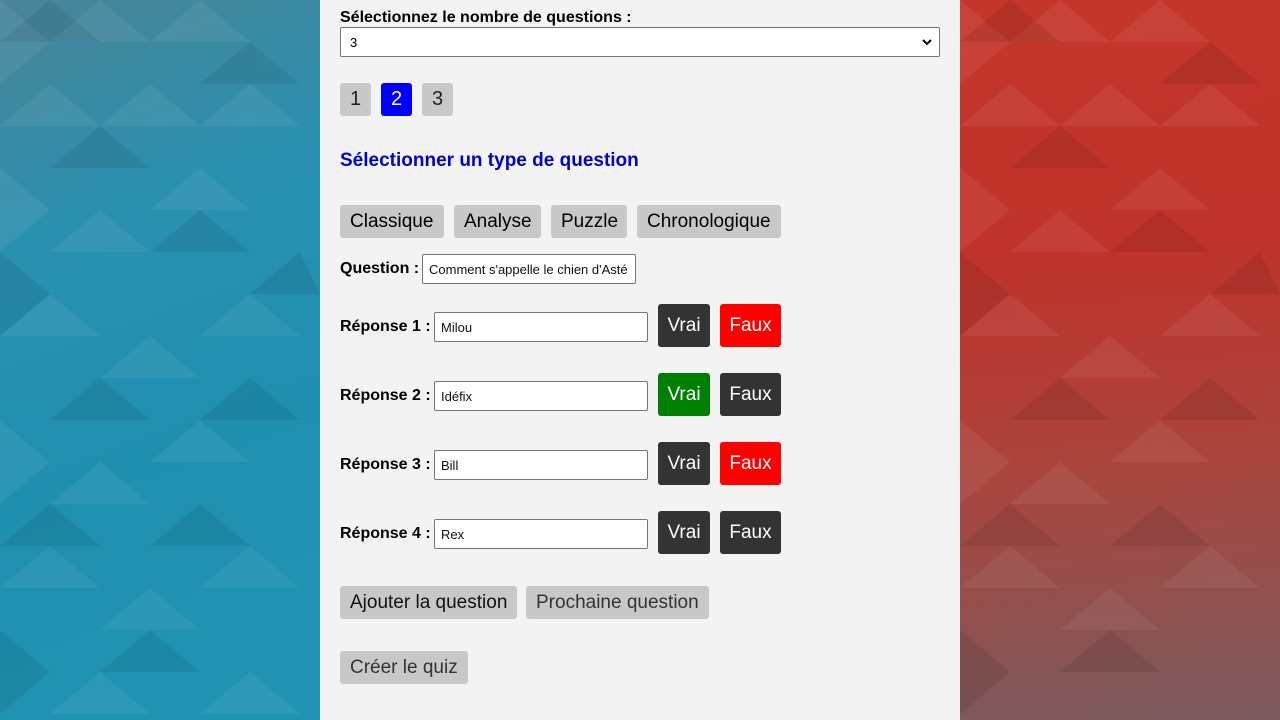 The image size is (1280, 720). I want to click on question-count-label: Sélectionnez le nombre de questions :, so click(486, 17).